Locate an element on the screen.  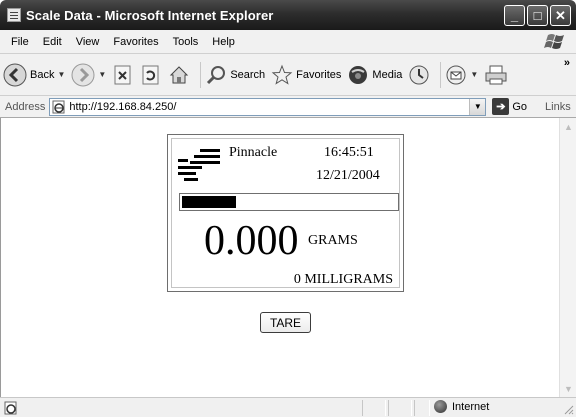
internet-globe-icon is located at coordinates (440, 406).